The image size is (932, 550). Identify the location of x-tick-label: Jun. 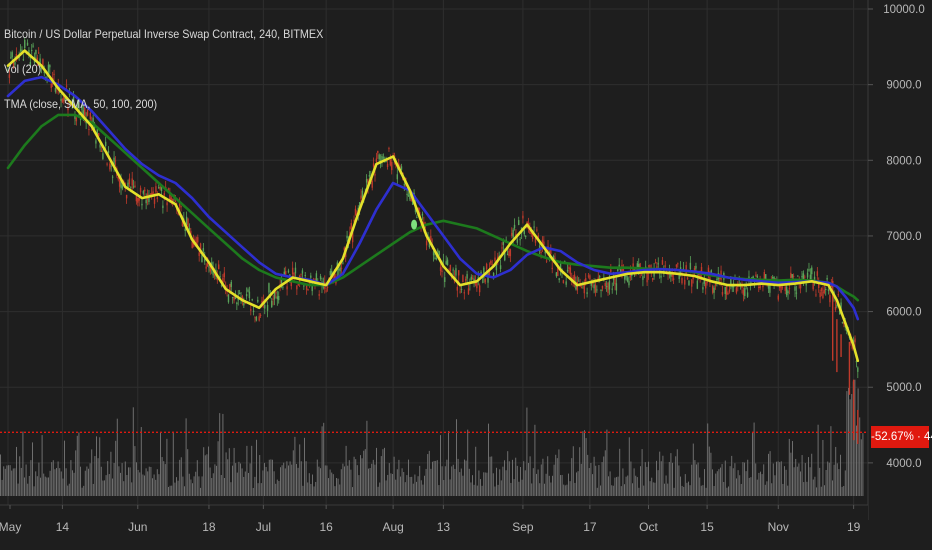
(137, 527).